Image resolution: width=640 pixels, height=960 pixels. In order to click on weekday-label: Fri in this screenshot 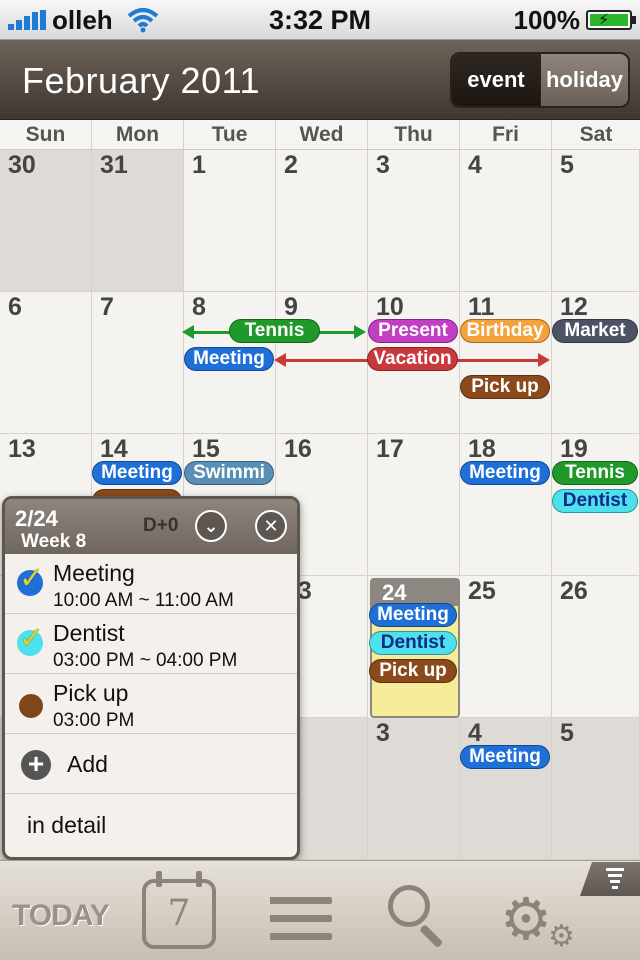, I will do `click(506, 134)`.